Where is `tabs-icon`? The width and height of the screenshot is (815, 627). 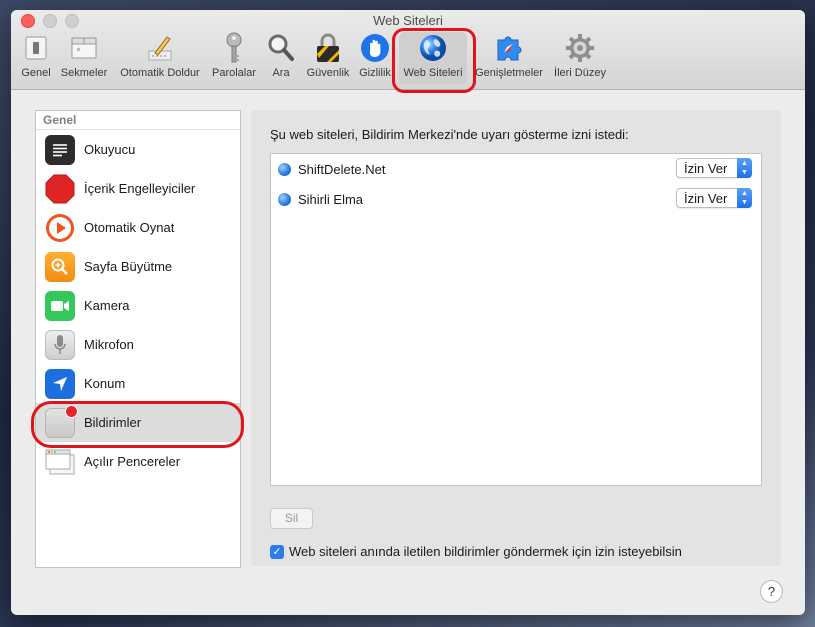
tabs-icon is located at coordinates (84, 49).